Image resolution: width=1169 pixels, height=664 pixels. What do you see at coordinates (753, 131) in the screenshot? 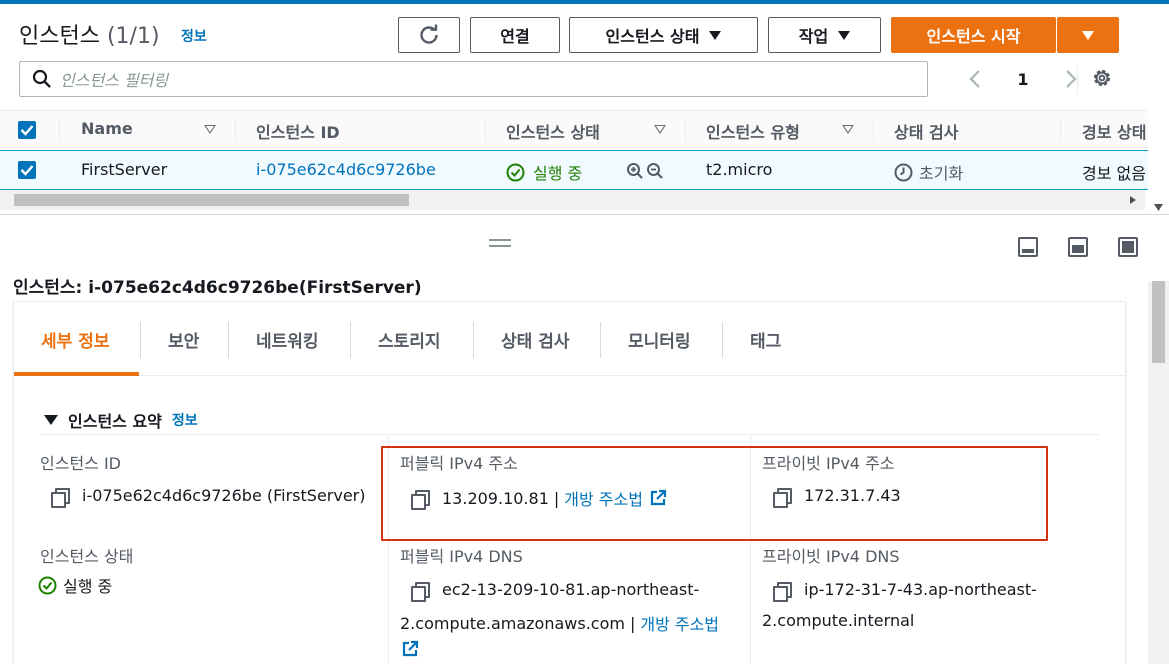
I see `column-header-instance-type: 인스턴스 유형` at bounding box center [753, 131].